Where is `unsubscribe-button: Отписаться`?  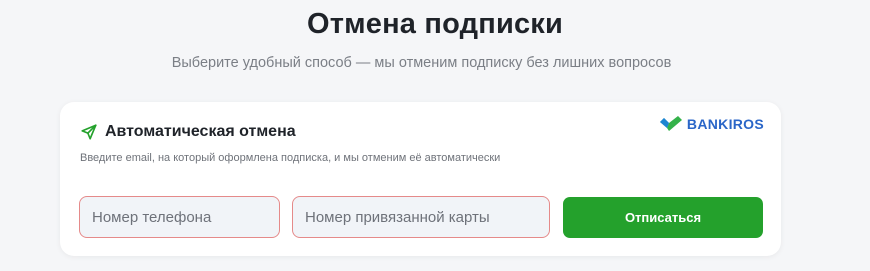
unsubscribe-button: Отписаться is located at coordinates (663, 217).